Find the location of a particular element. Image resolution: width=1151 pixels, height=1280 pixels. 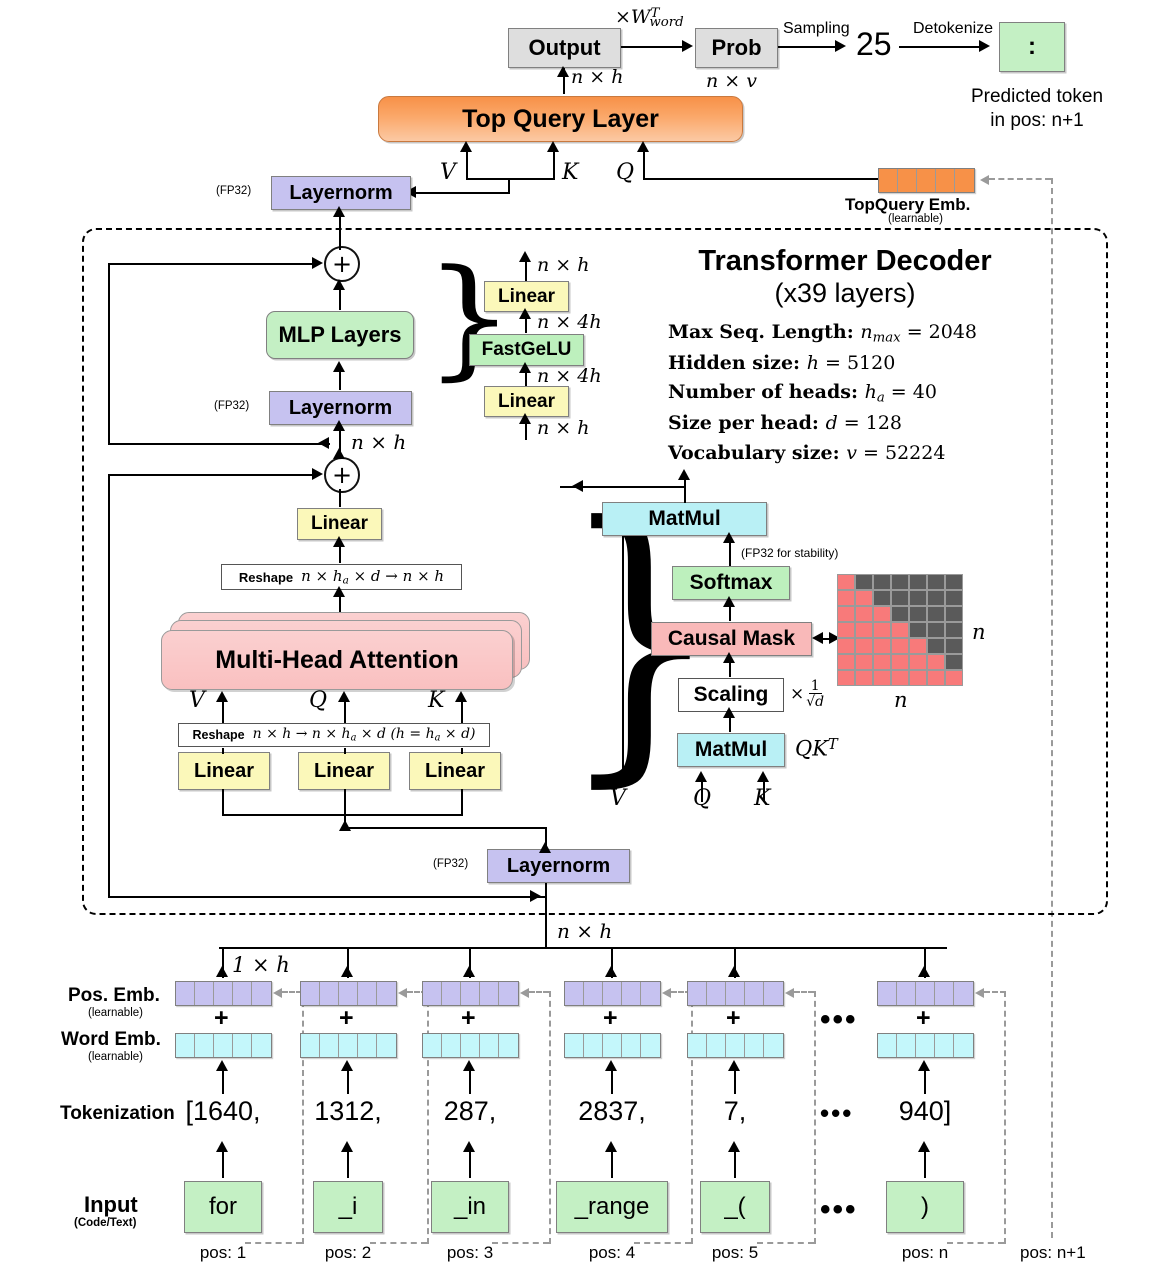

v-label-topquery: V is located at coordinates (448, 172).